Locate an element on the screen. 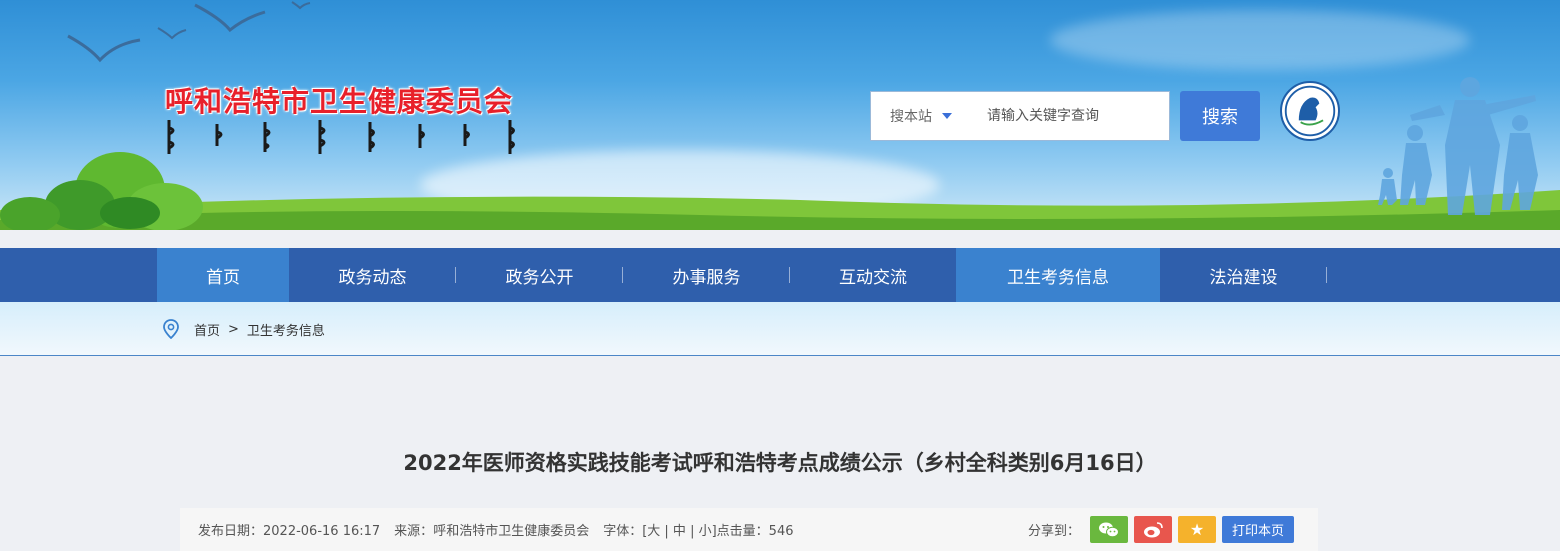 The image size is (1560, 551). chevron-down-icon is located at coordinates (947, 116).